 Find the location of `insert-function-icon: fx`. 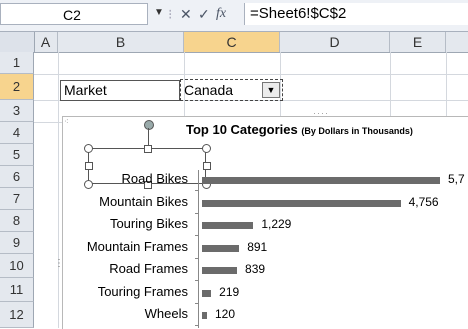

insert-function-icon: fx is located at coordinates (221, 14).